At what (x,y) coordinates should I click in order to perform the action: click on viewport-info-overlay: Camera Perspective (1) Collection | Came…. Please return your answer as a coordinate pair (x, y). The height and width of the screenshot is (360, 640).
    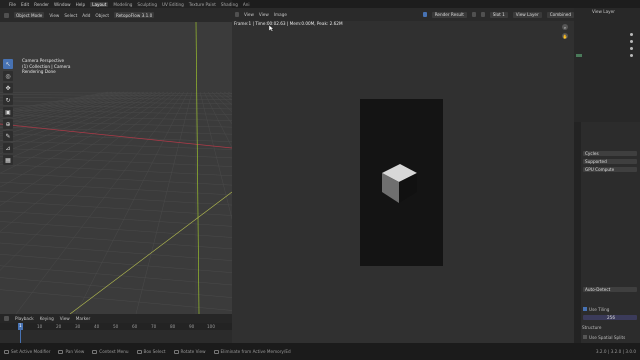
    Looking at the image, I should click on (46, 66).